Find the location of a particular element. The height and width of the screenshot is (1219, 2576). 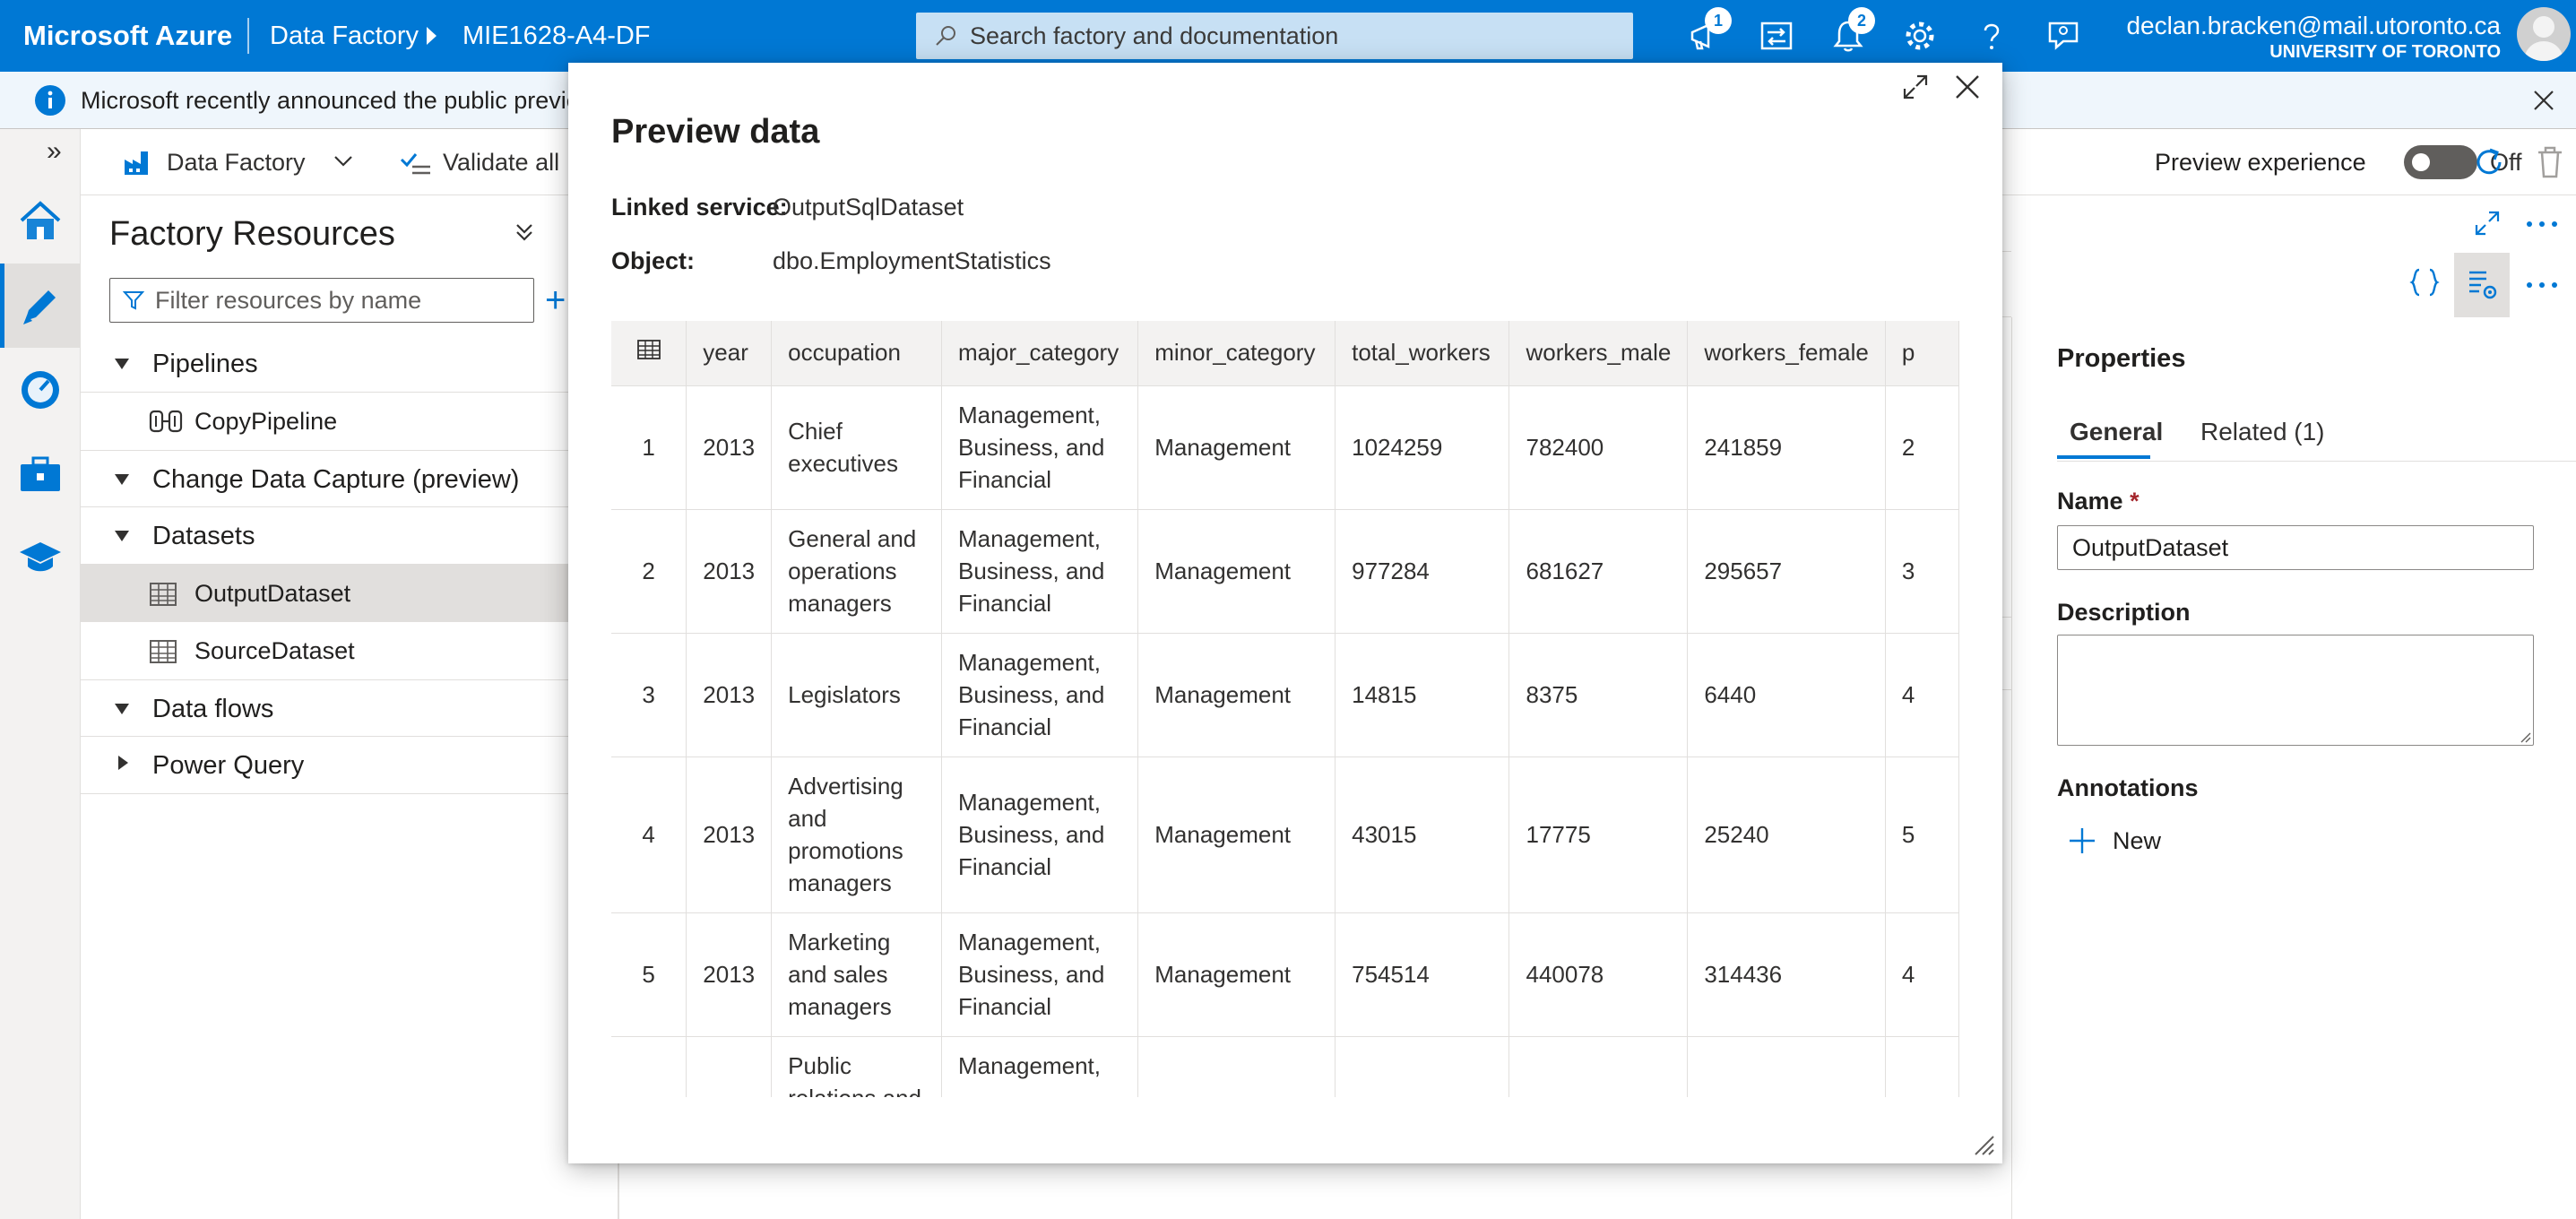

tree-section-powerquery: Power Query is located at coordinates (349, 765).